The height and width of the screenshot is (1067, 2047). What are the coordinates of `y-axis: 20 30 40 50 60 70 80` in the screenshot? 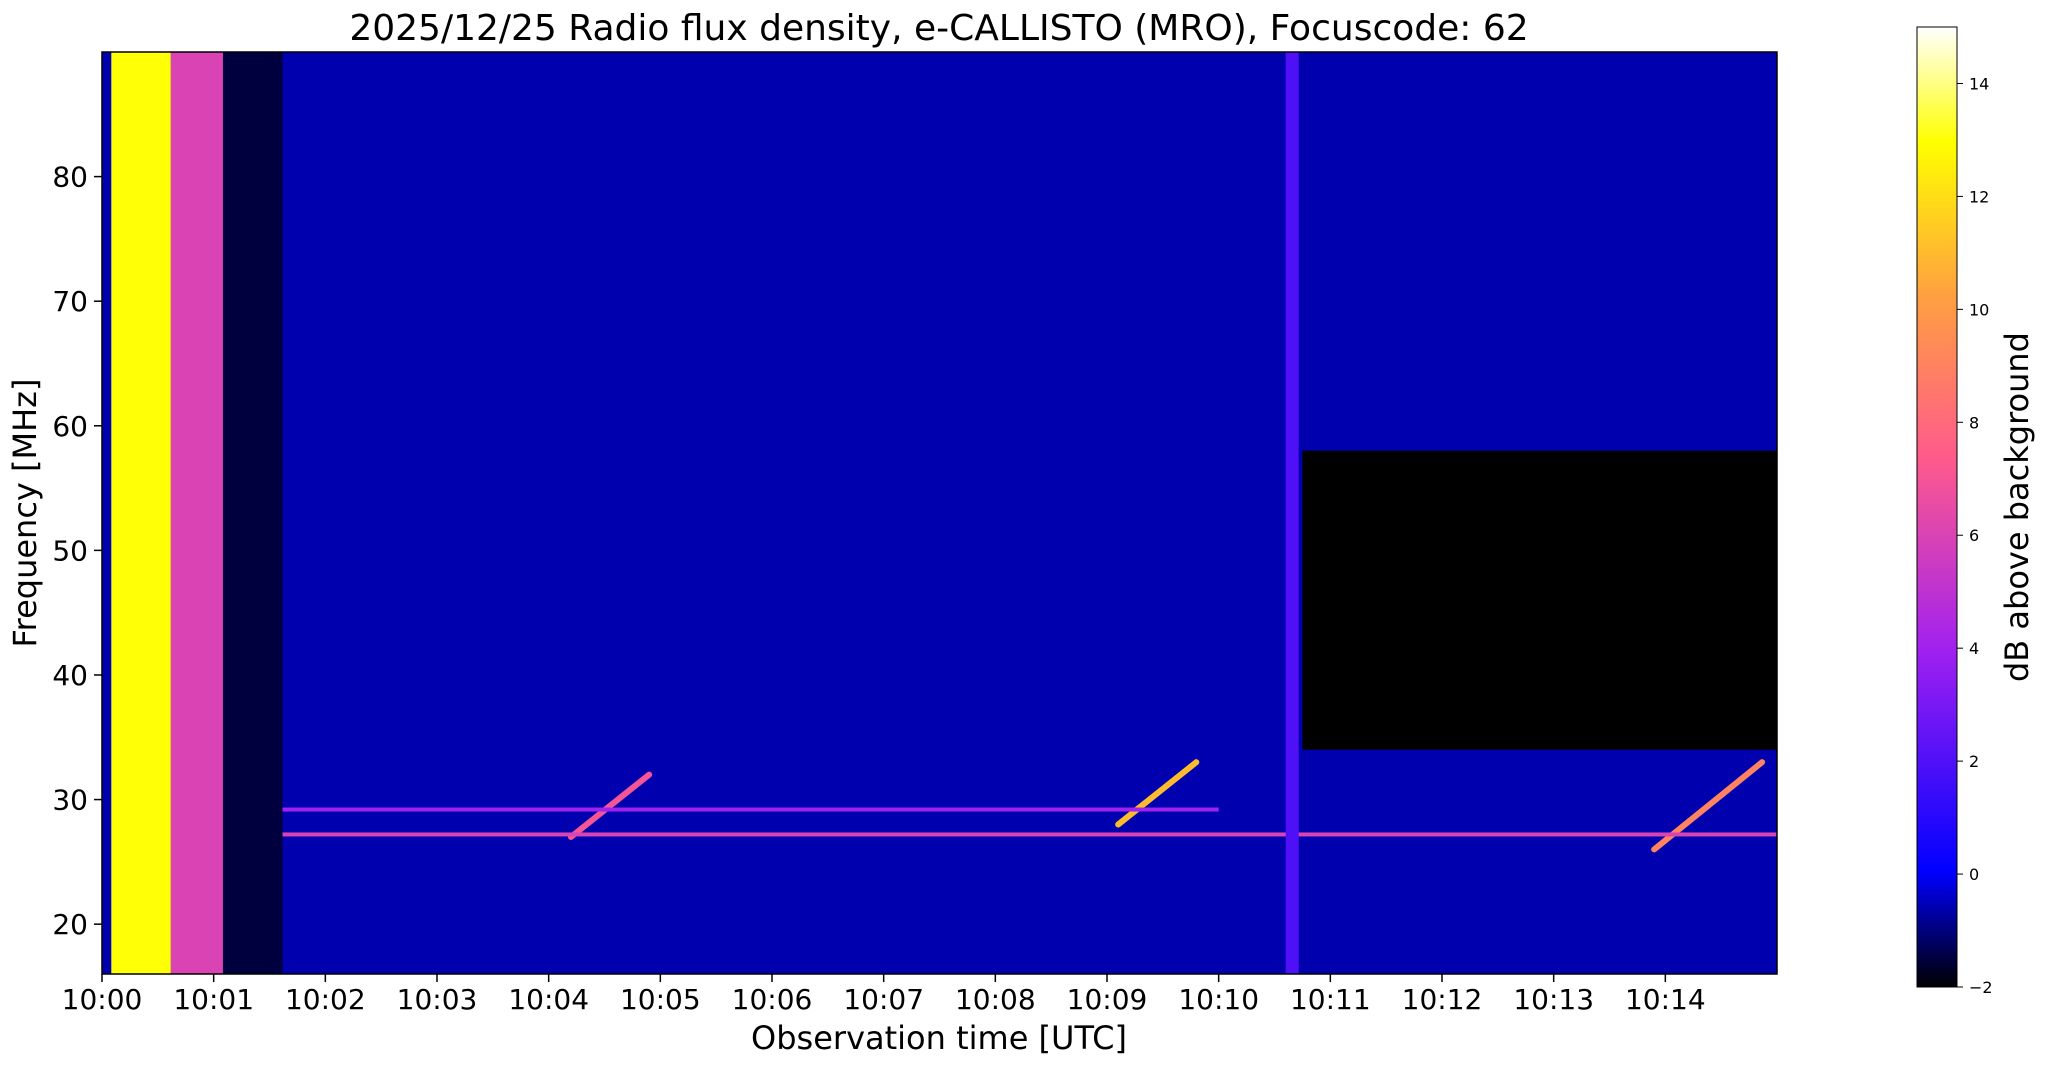 It's located at (77, 551).